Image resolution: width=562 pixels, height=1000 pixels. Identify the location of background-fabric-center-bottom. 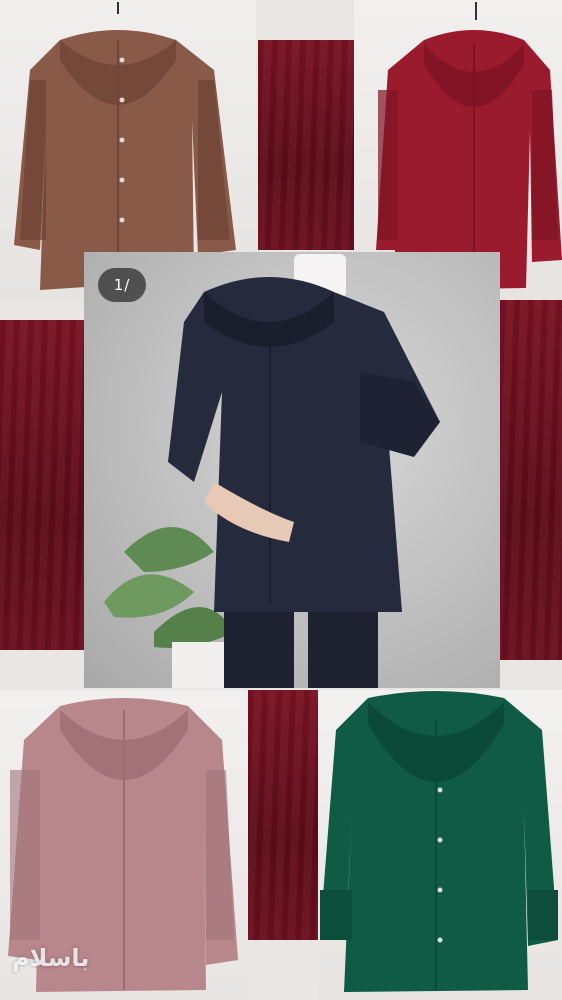
(283, 815).